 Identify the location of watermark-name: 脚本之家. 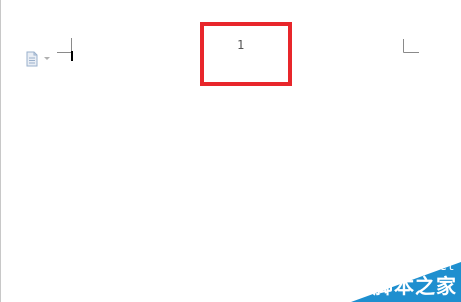
(415, 286).